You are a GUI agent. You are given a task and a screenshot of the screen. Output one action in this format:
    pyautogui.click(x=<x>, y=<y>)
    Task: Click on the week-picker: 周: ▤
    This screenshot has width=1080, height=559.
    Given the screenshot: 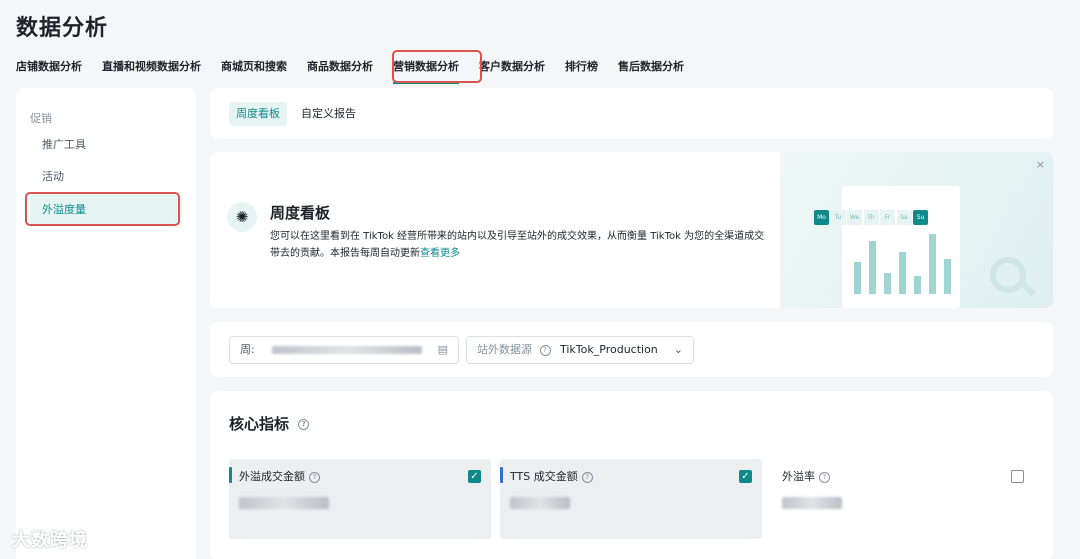 What is the action you would take?
    pyautogui.click(x=344, y=350)
    